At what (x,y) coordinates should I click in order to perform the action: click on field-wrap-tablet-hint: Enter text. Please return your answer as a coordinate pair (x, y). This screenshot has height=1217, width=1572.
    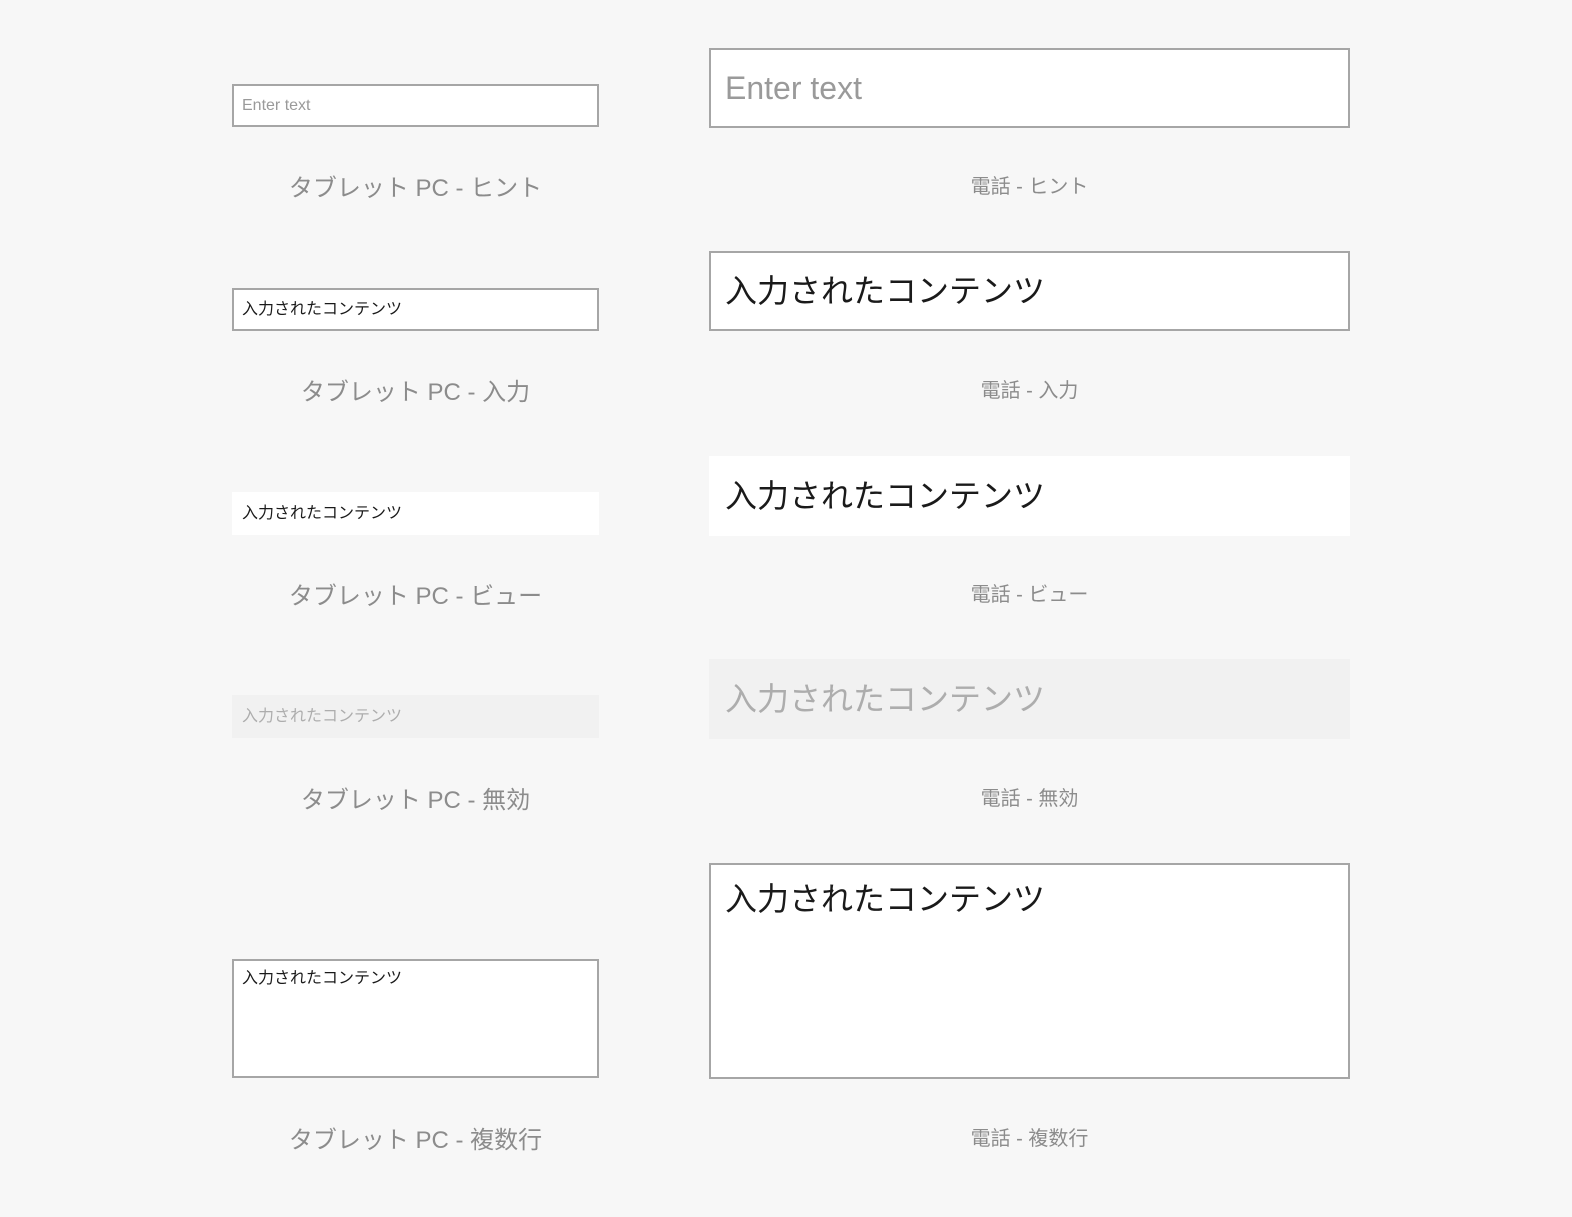
    Looking at the image, I should click on (415, 105).